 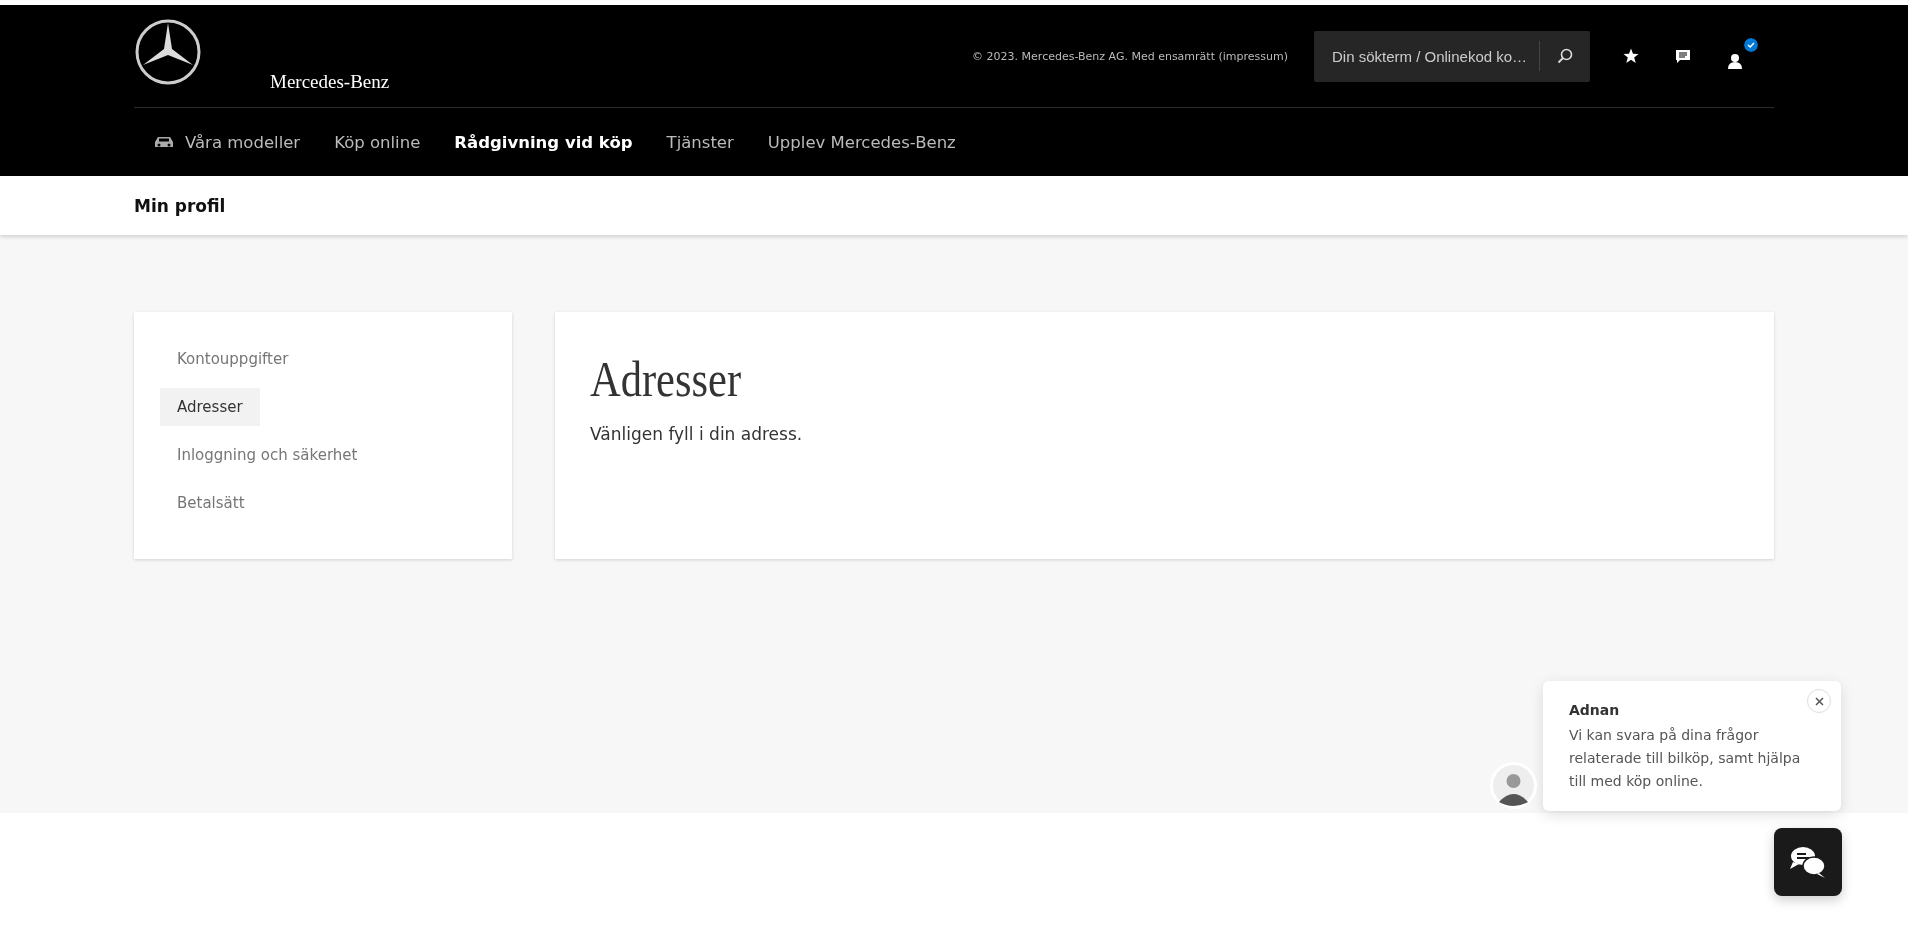 I want to click on star-logo, so click(x=168, y=52).